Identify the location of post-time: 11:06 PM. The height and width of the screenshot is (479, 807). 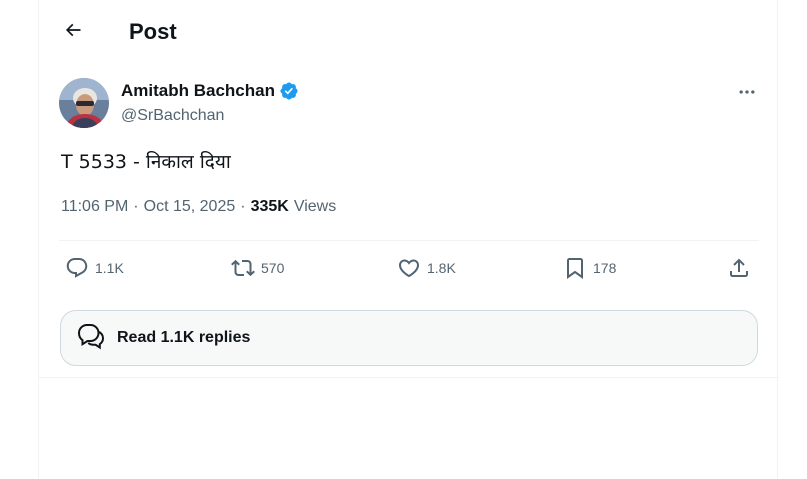
(94, 207).